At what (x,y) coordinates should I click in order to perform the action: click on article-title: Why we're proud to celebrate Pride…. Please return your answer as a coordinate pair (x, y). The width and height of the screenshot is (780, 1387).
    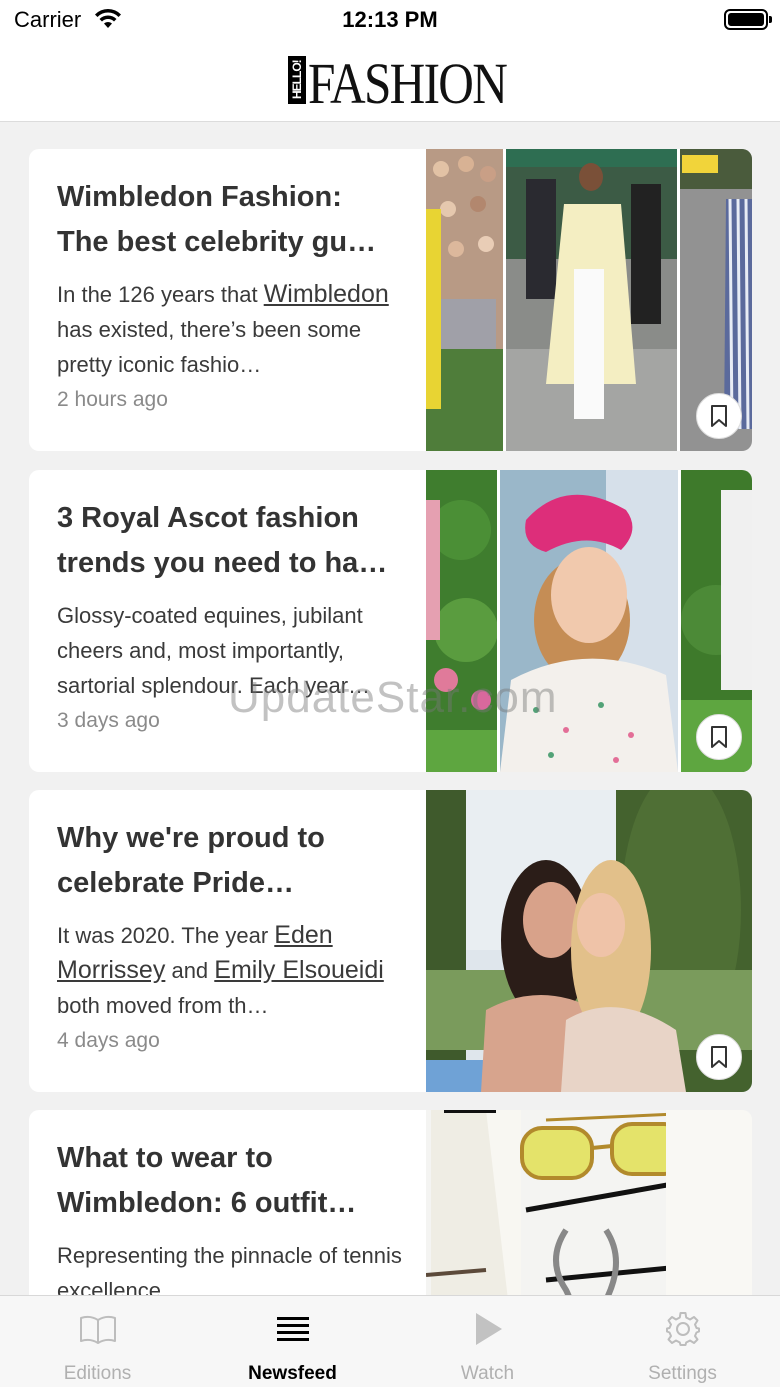
    Looking at the image, I should click on (191, 860).